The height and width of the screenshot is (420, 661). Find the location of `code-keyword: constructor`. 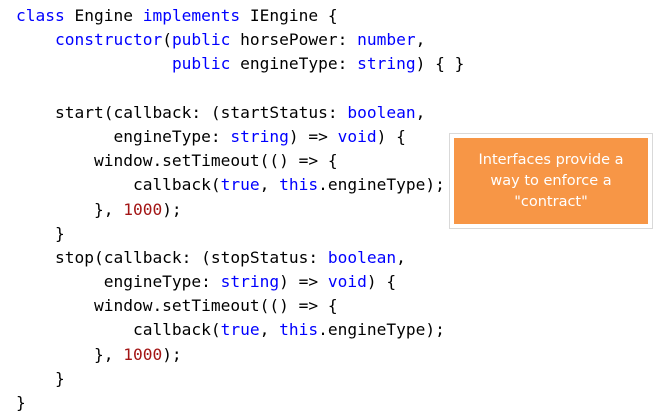

code-keyword: constructor is located at coordinates (108, 40).